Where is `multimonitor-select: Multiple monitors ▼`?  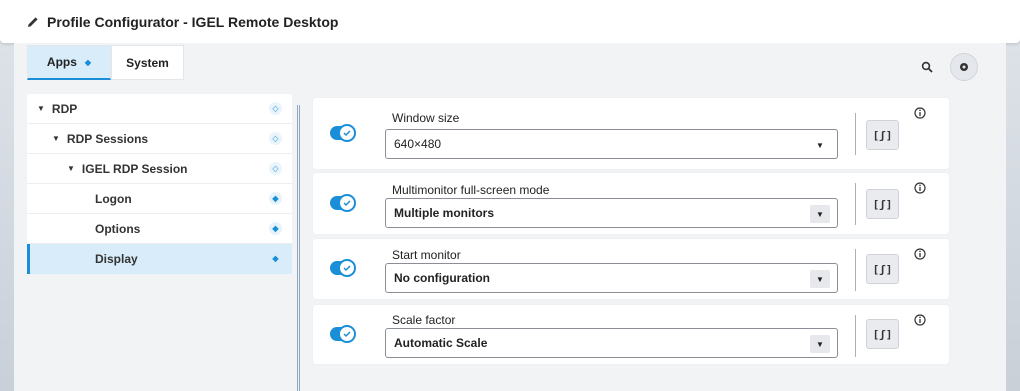 multimonitor-select: Multiple monitors ▼ is located at coordinates (611, 213).